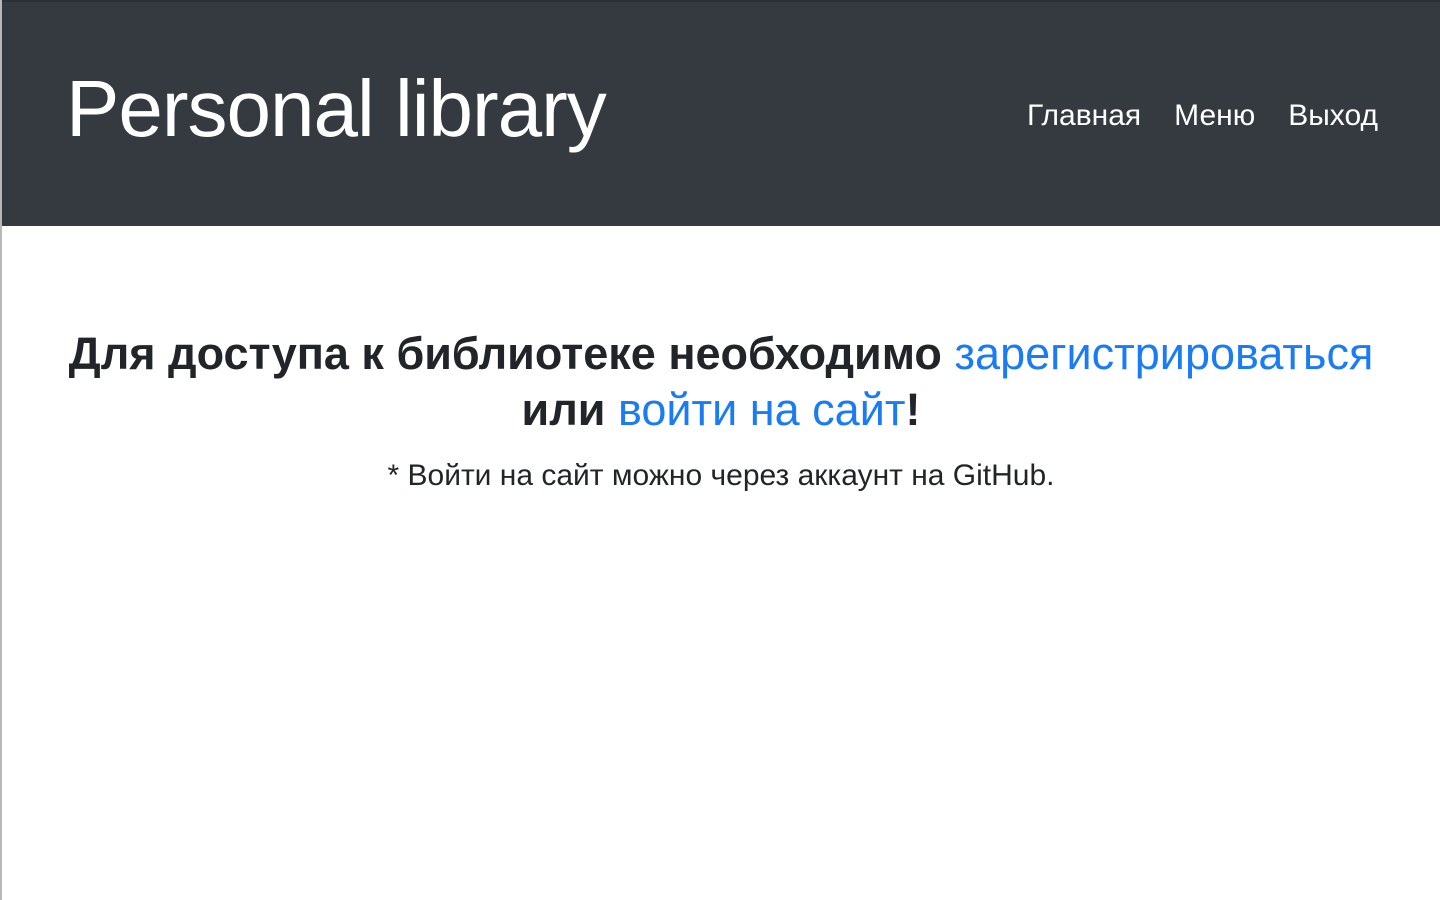 The height and width of the screenshot is (900, 1440). What do you see at coordinates (511, 353) in the screenshot?
I see `access-message-prefix: Для доступа к библиотеке необходимо` at bounding box center [511, 353].